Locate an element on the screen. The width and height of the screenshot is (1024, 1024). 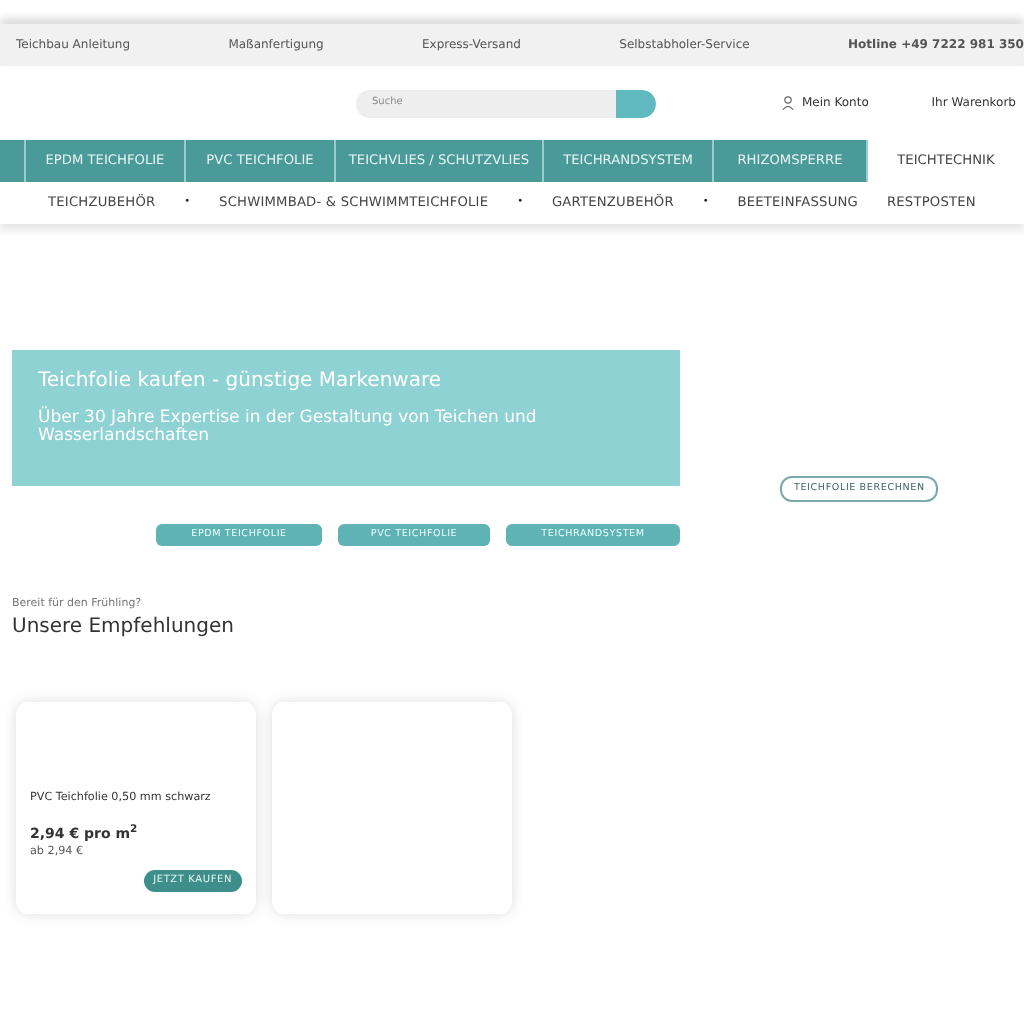
hero-subtitle: Über 30 Jahre Expertise in der Gestaltung von Teichen und Wasserlandschaften is located at coordinates (288, 428).